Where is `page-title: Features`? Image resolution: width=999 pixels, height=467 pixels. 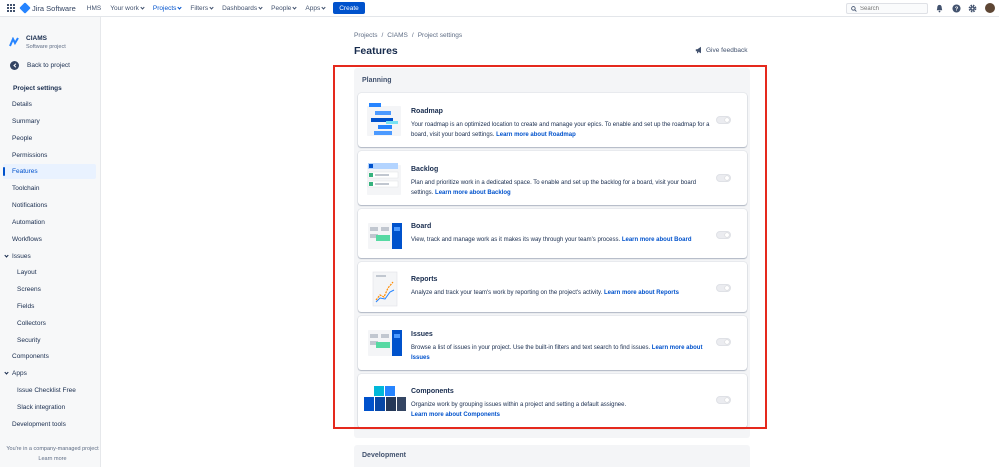 page-title: Features is located at coordinates (376, 51).